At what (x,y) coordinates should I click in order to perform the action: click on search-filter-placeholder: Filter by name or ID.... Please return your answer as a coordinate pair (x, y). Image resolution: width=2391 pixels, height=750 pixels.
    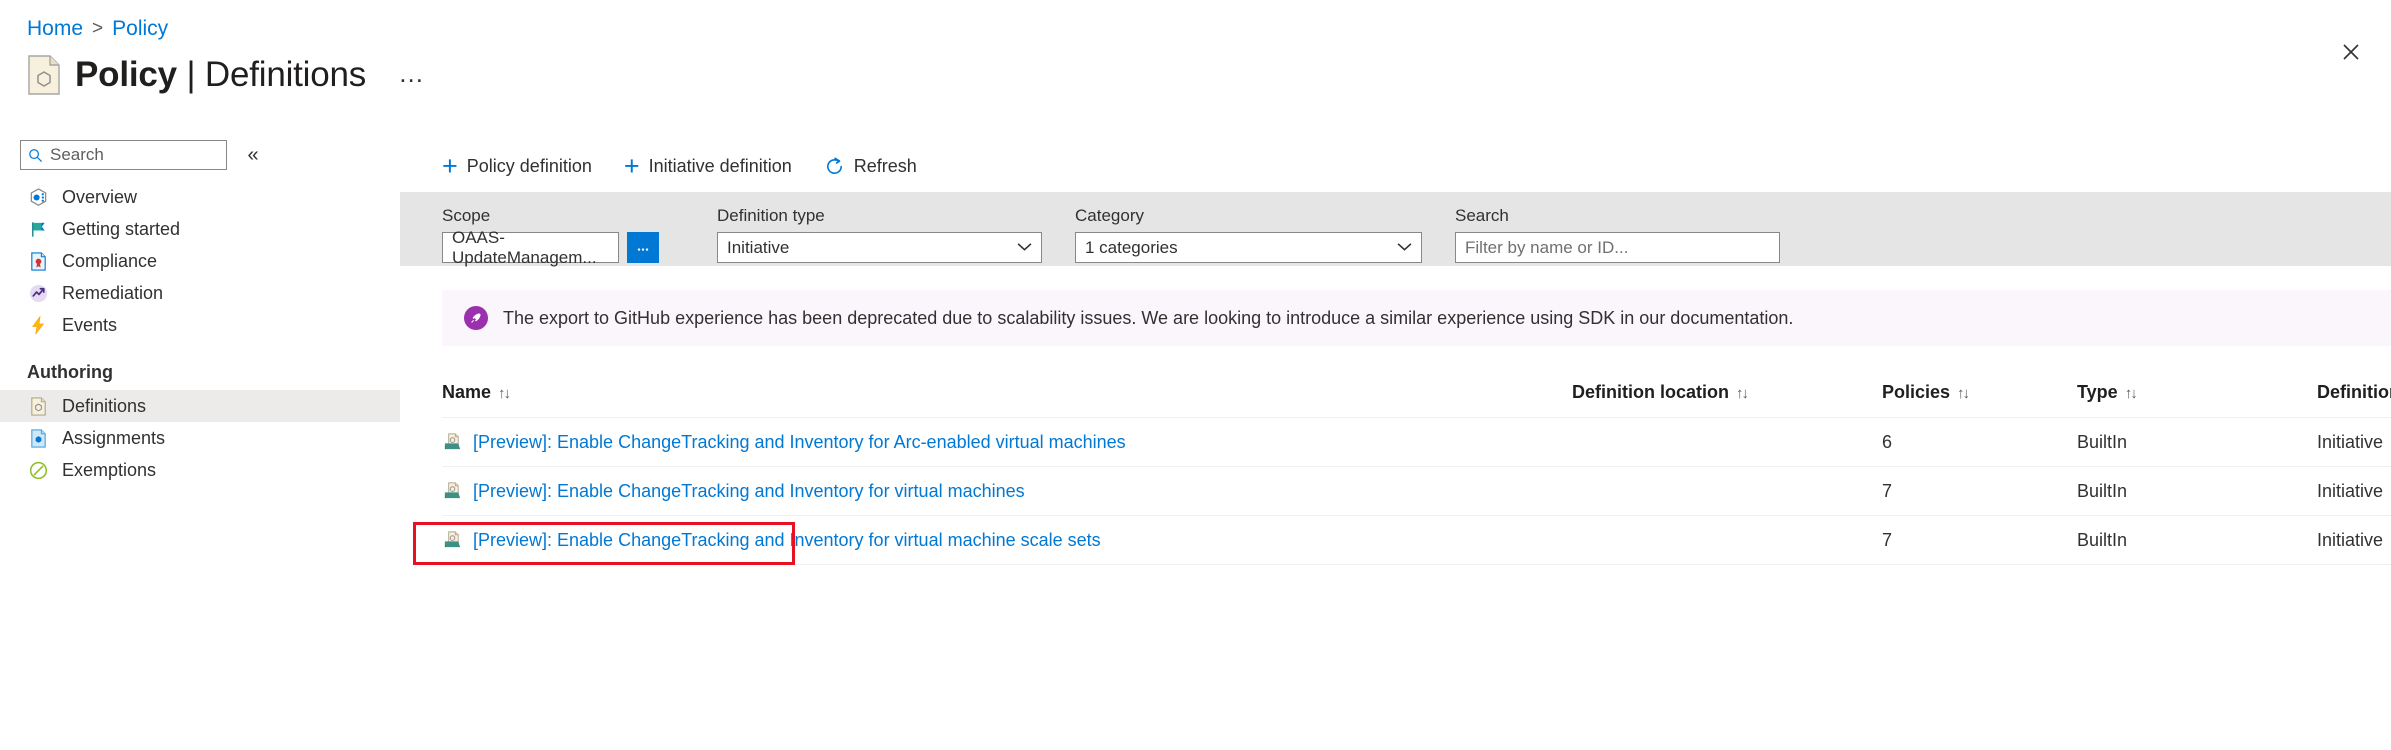
    Looking at the image, I should click on (1547, 247).